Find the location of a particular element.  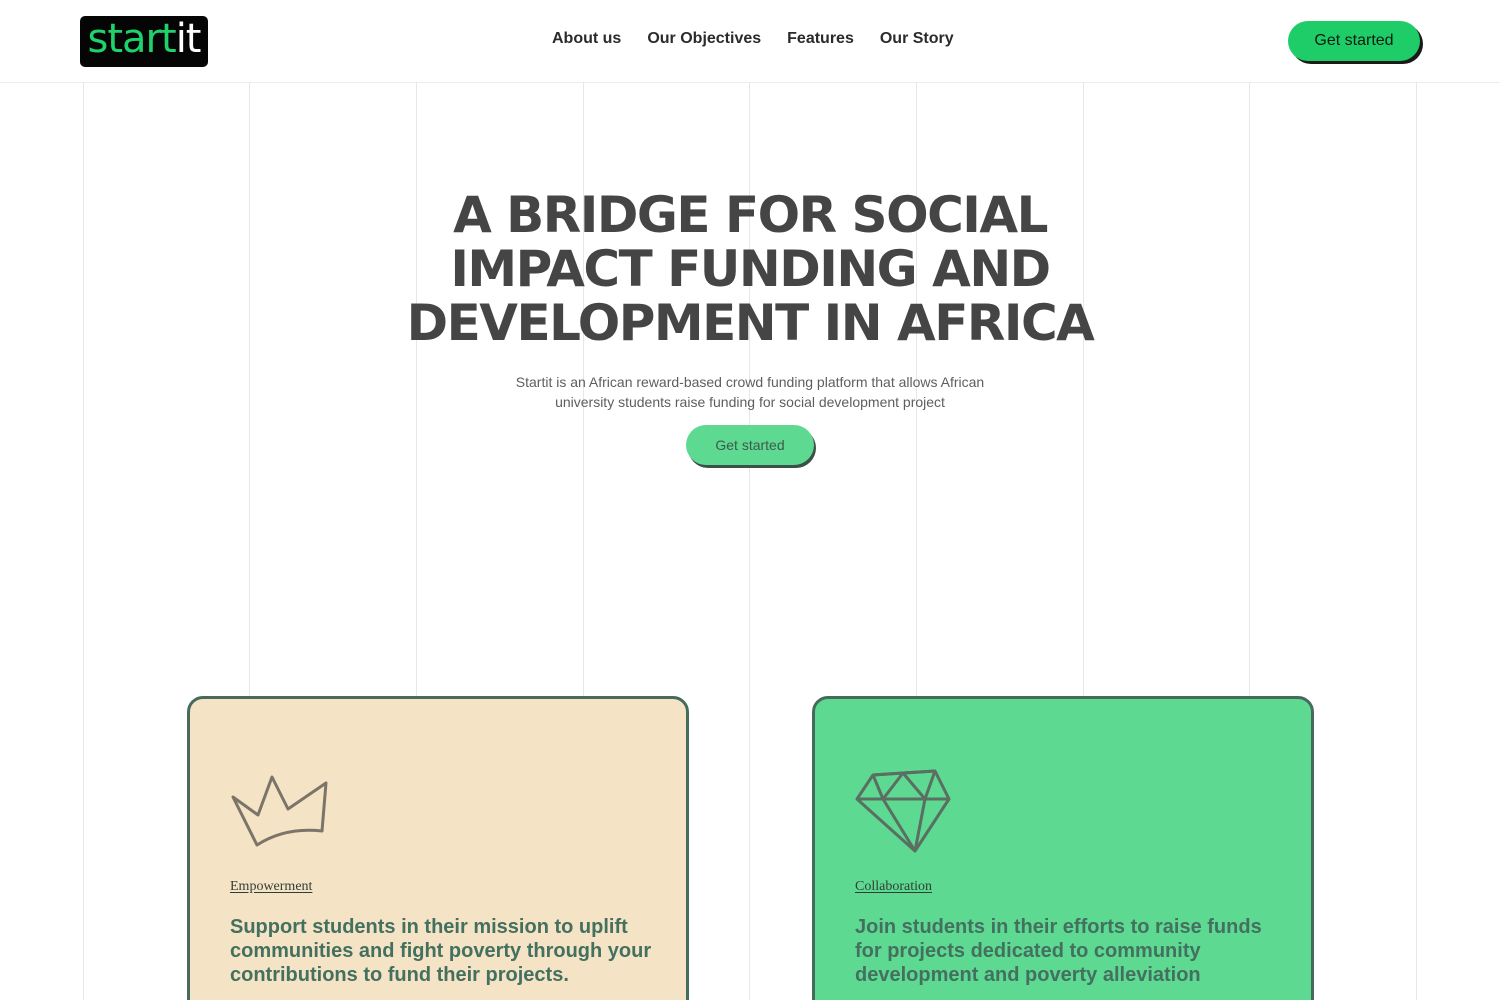

nav-link-about-us: About us is located at coordinates (586, 39).